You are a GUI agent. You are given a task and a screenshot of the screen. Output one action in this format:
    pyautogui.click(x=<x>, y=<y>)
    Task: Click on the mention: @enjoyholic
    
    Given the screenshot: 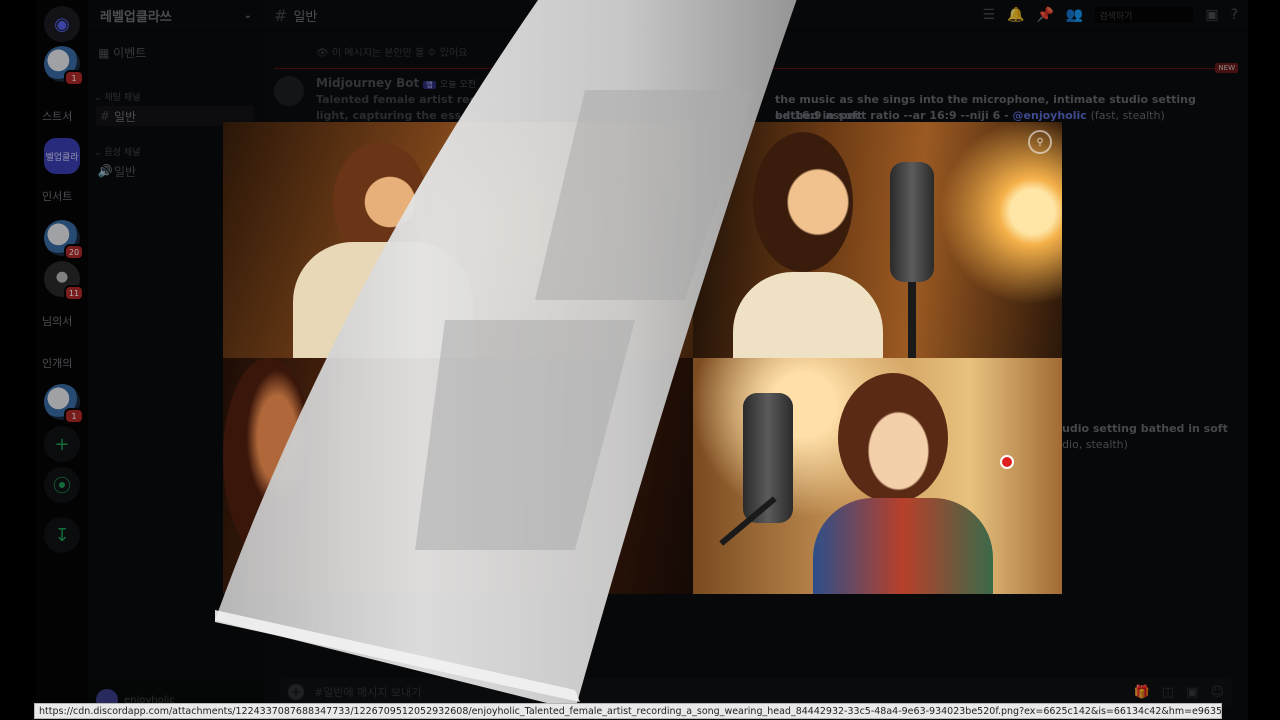 What is the action you would take?
    pyautogui.click(x=1050, y=115)
    